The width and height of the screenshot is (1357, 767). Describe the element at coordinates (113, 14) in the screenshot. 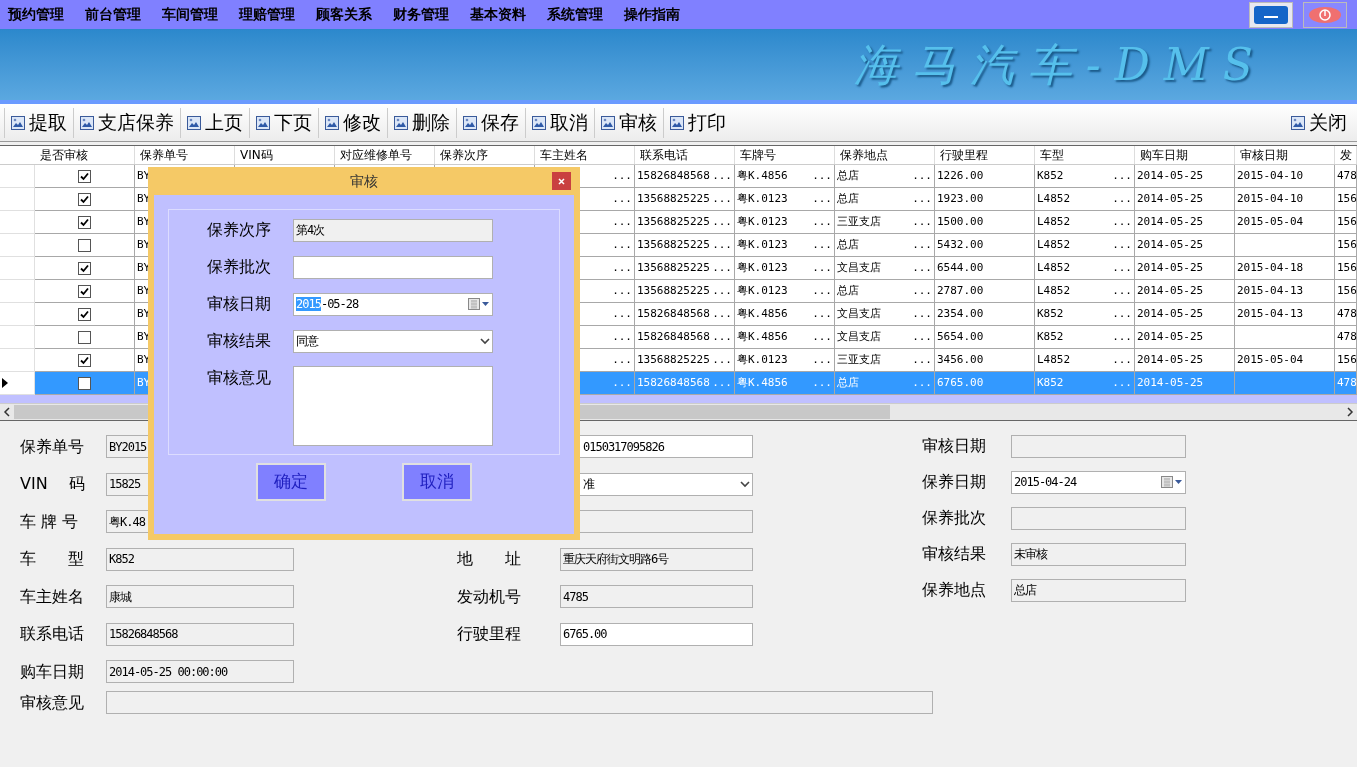

I see `menu-item: 前台管理` at that location.